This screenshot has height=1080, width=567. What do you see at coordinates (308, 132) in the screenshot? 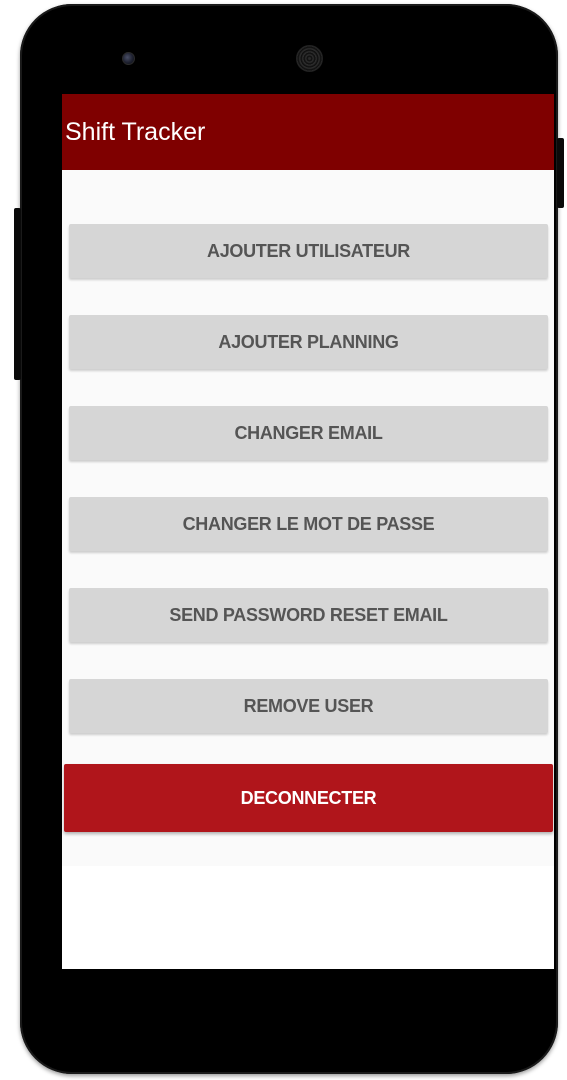
I see `app-bar: Shift Tracker` at bounding box center [308, 132].